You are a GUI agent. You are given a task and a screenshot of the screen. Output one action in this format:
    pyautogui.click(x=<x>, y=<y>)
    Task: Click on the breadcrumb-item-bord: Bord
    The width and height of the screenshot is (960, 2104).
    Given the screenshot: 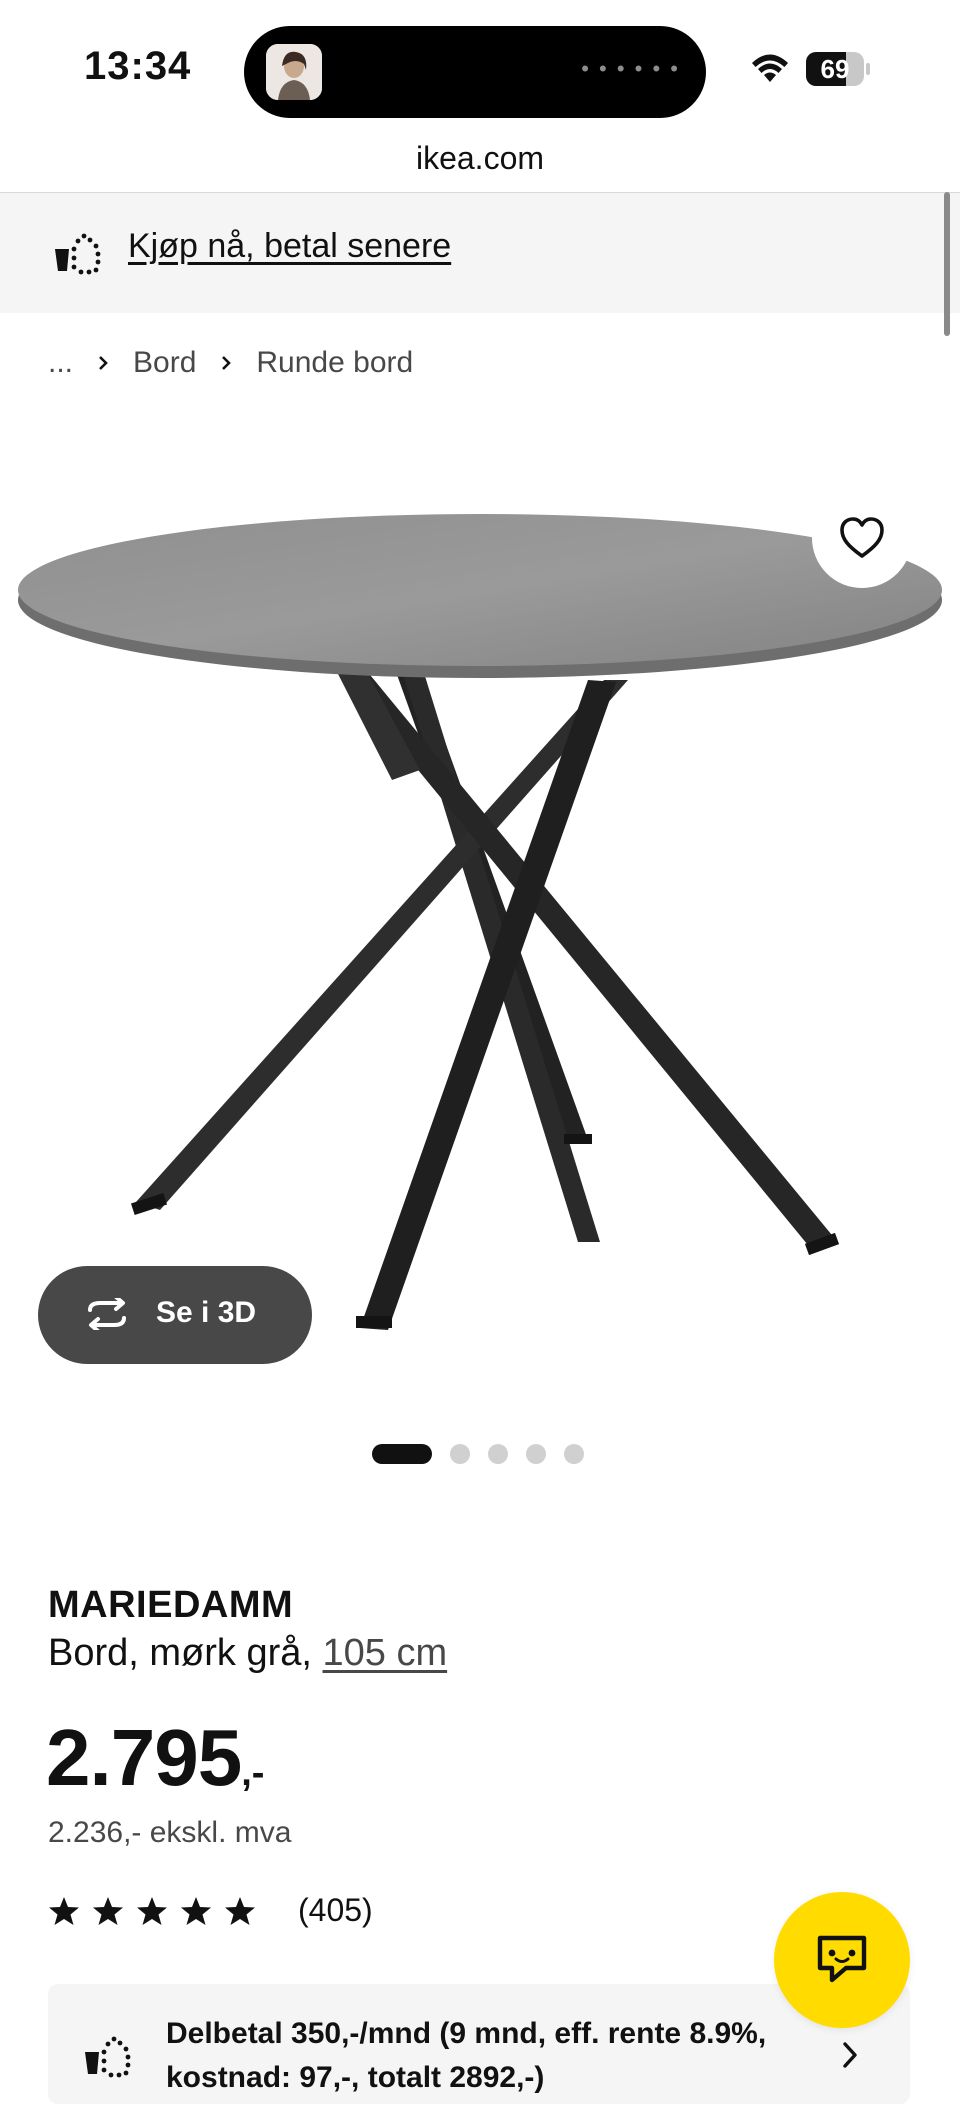 What is the action you would take?
    pyautogui.click(x=164, y=363)
    